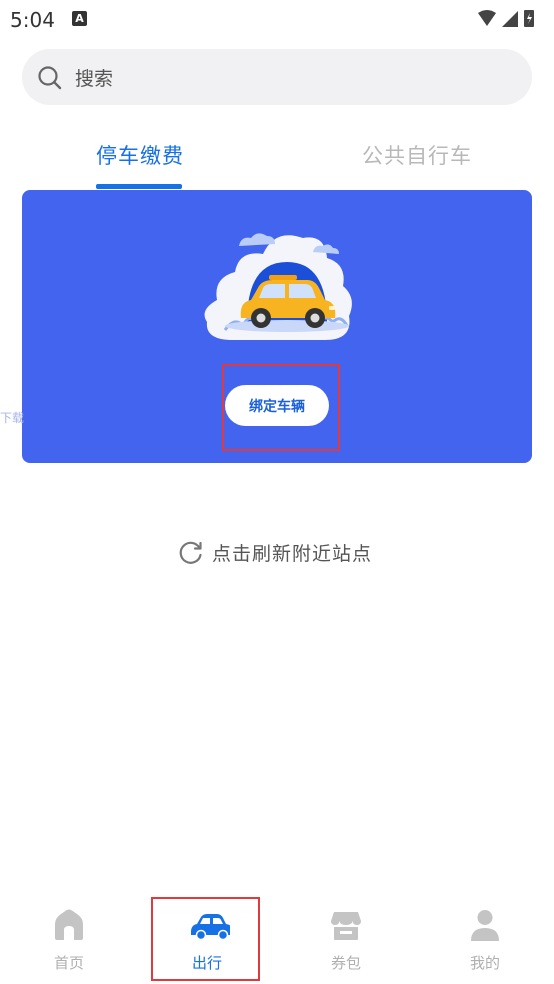 This screenshot has width=554, height=984. I want to click on nav-coupon: 券包, so click(346, 940).